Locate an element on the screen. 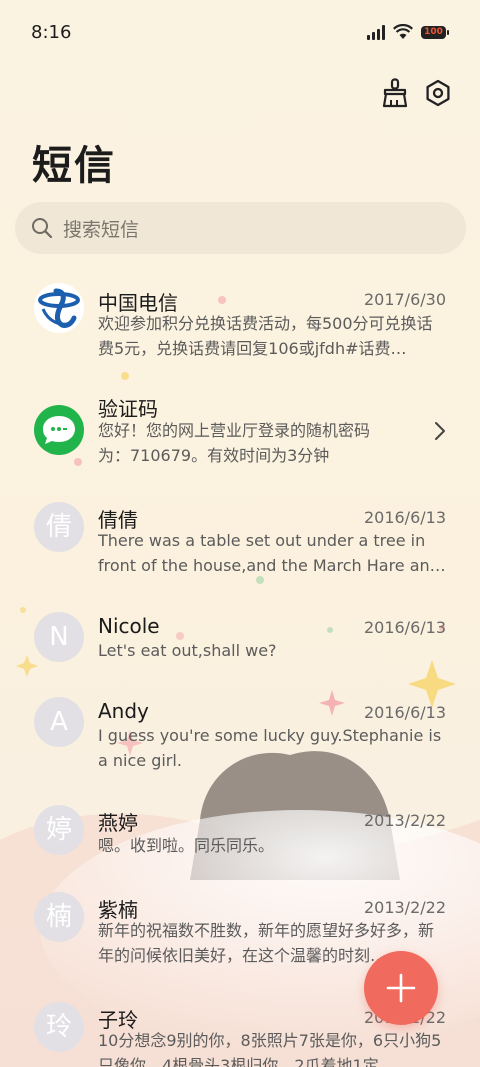 Image resolution: width=480 pixels, height=1067 pixels. status-time: 8:16 is located at coordinates (51, 32).